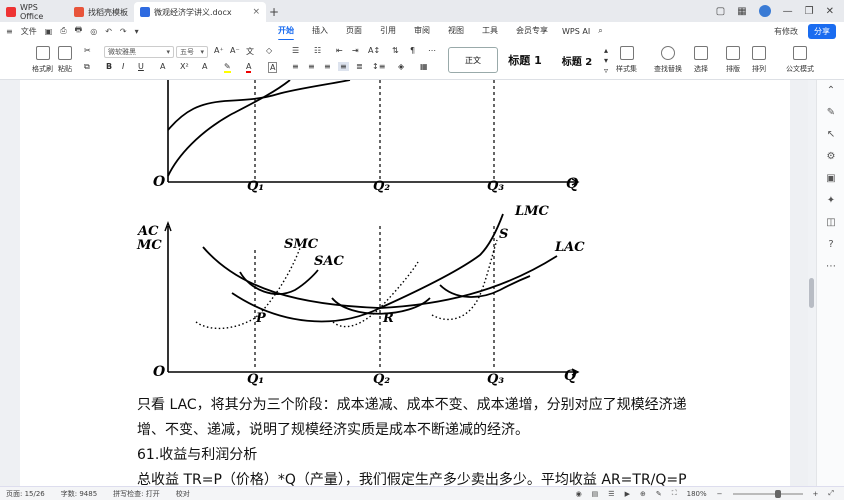 Image resolution: width=844 pixels, height=500 pixels. I want to click on menu-member: 会员专享, so click(532, 31).